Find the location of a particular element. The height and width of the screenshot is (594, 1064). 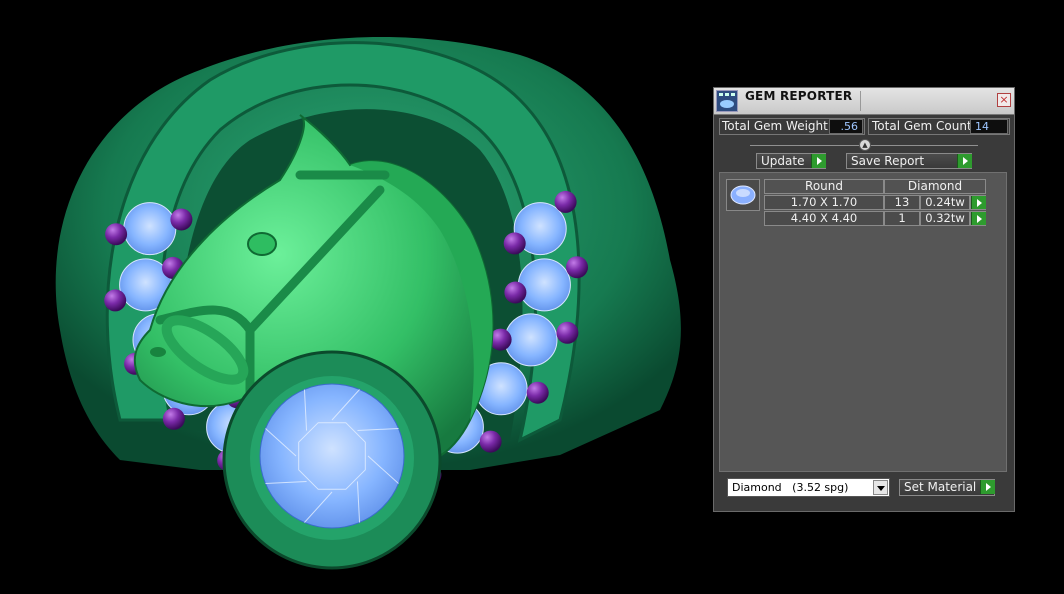

panel-splitter-handle: ▲ is located at coordinates (865, 145).